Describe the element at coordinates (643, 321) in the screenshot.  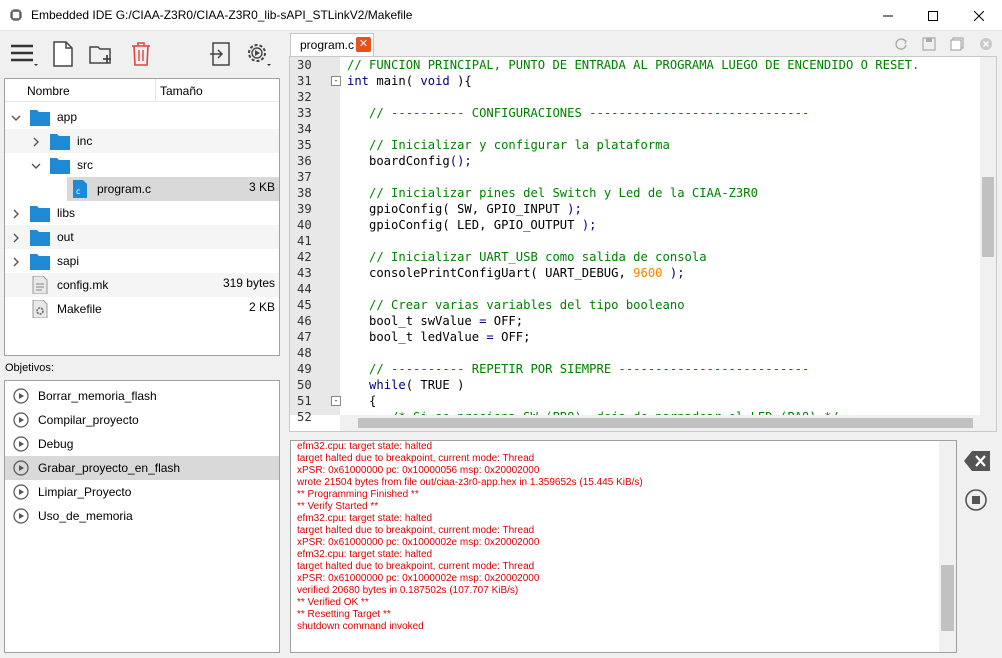
I see `code-line: 46 bool_t swValue = OFF;` at that location.